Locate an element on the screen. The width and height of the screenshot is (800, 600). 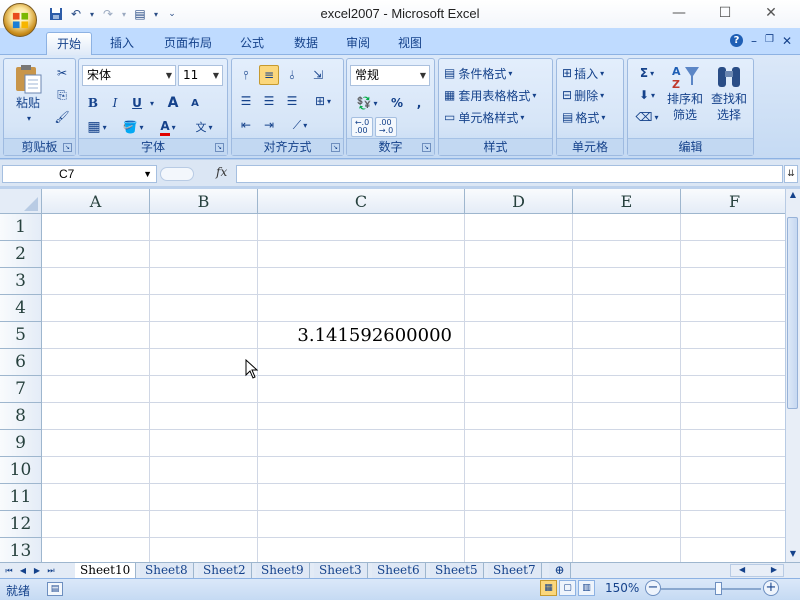
comma-button: , is located at coordinates (419, 103).